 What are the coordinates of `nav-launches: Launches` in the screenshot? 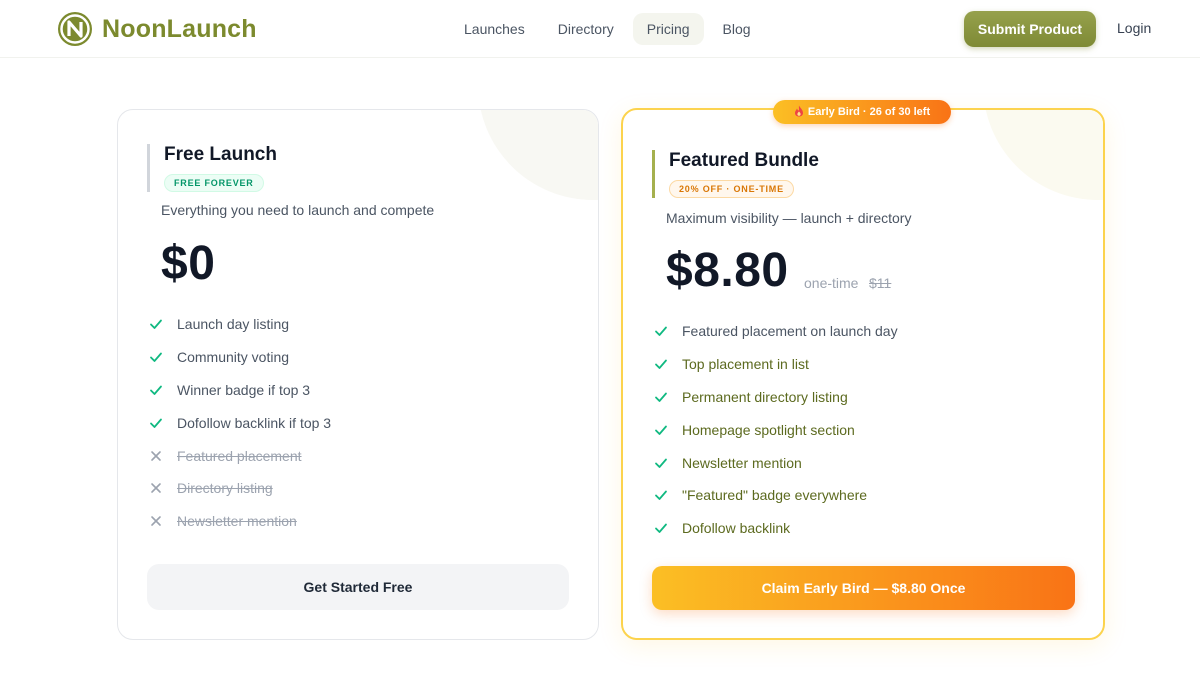 It's located at (494, 29).